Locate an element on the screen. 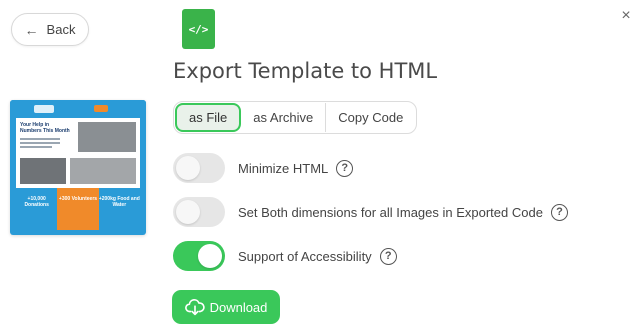 This screenshot has height=336, width=644. tab-as-archive: as Archive is located at coordinates (283, 117).